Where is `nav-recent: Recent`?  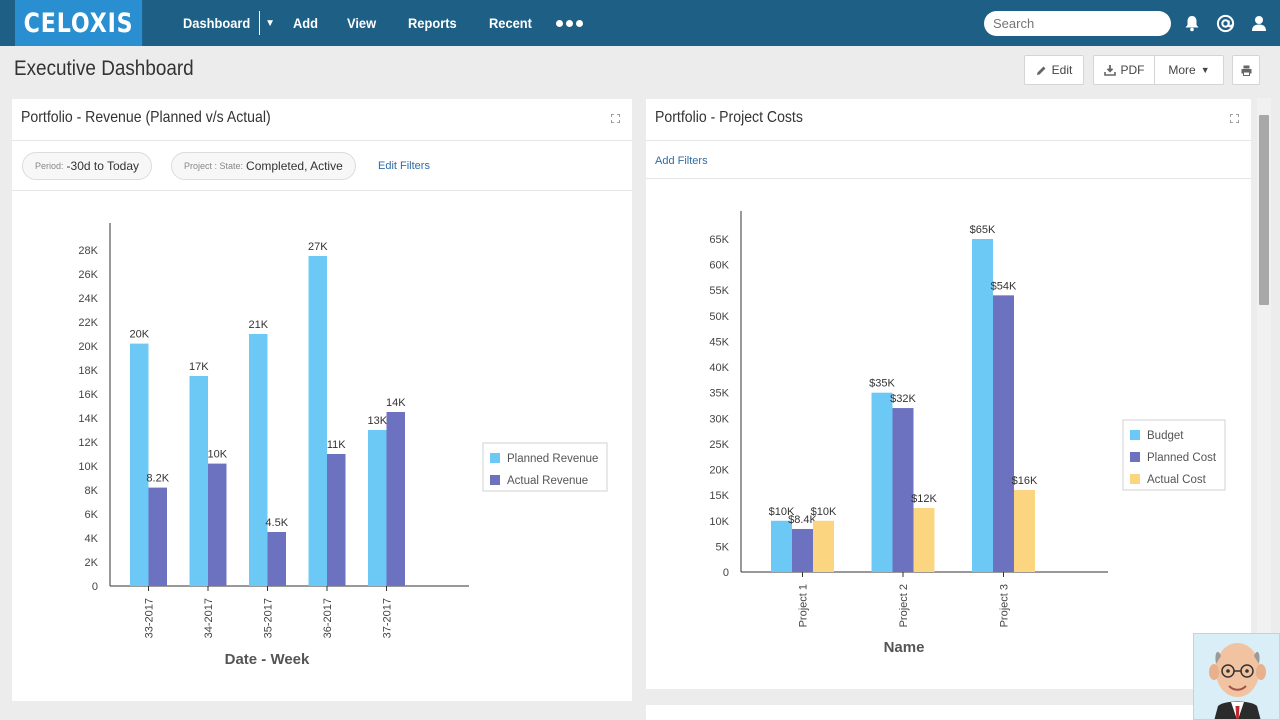
nav-recent: Recent is located at coordinates (510, 23).